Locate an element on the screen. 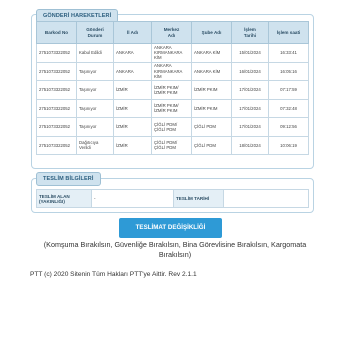 This screenshot has width=350, height=350. date-cell: 16/01/2024 is located at coordinates (250, 71).